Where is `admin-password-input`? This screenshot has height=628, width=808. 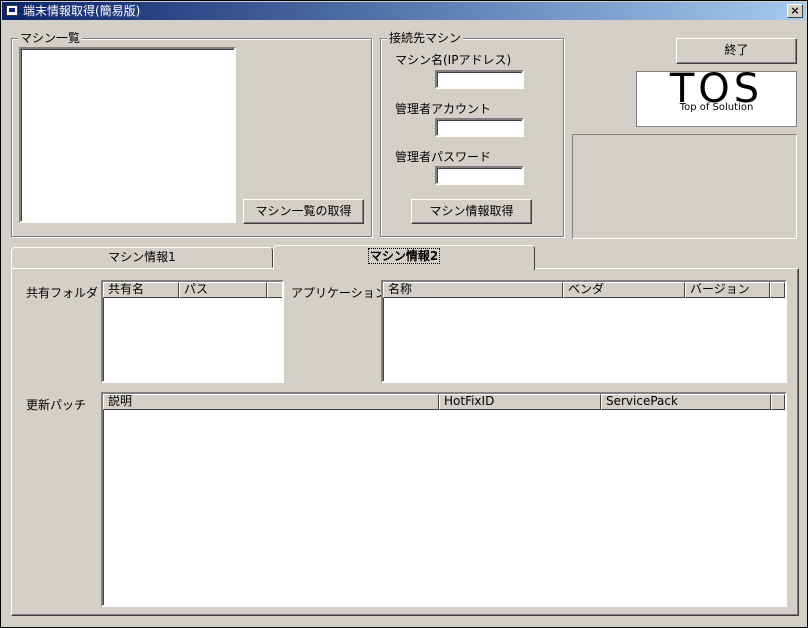
admin-password-input is located at coordinates (479, 175).